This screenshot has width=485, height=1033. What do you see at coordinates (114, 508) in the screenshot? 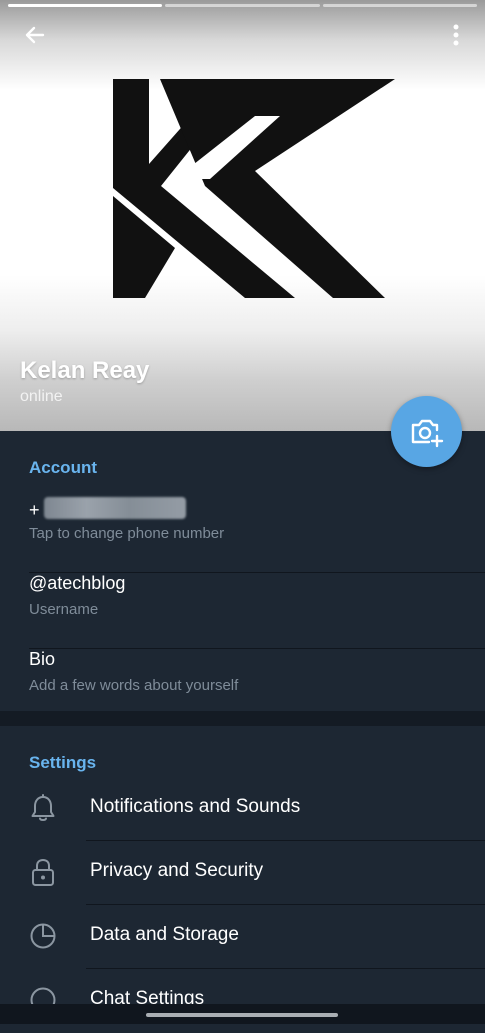
I see `phone-number-blurred` at bounding box center [114, 508].